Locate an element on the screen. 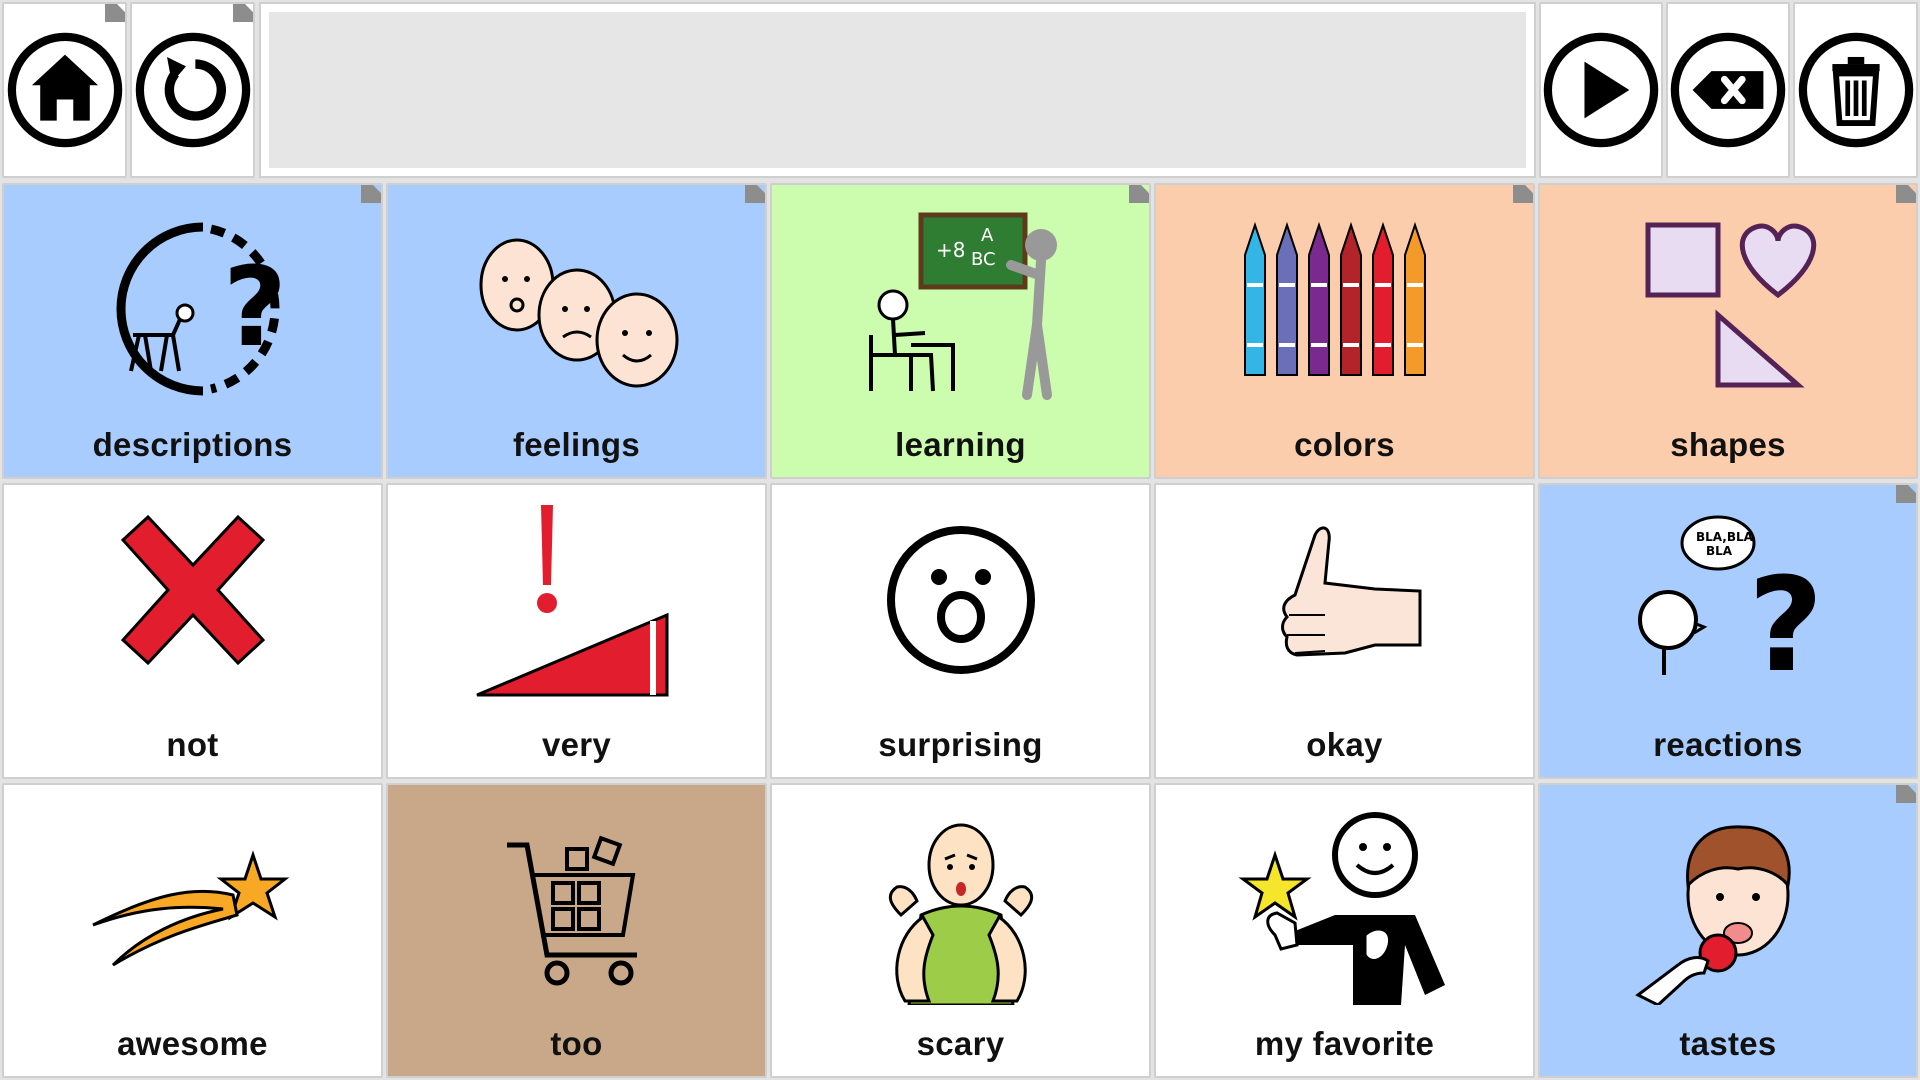 The image size is (1920, 1080). backspace-button is located at coordinates (1728, 90).